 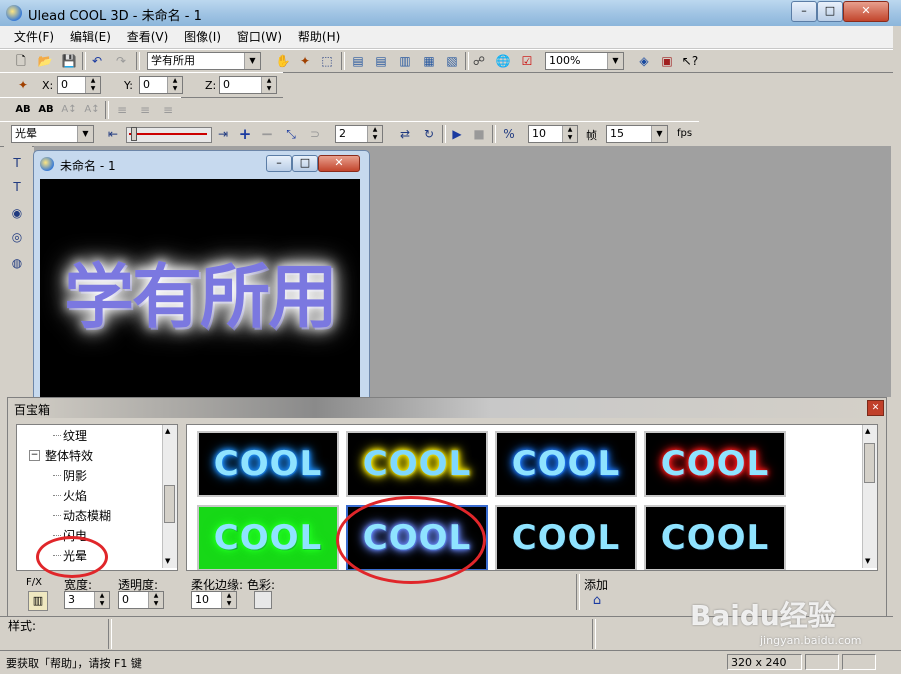 What do you see at coordinates (479, 61) in the screenshot?
I see `light-icon: ☍` at bounding box center [479, 61].